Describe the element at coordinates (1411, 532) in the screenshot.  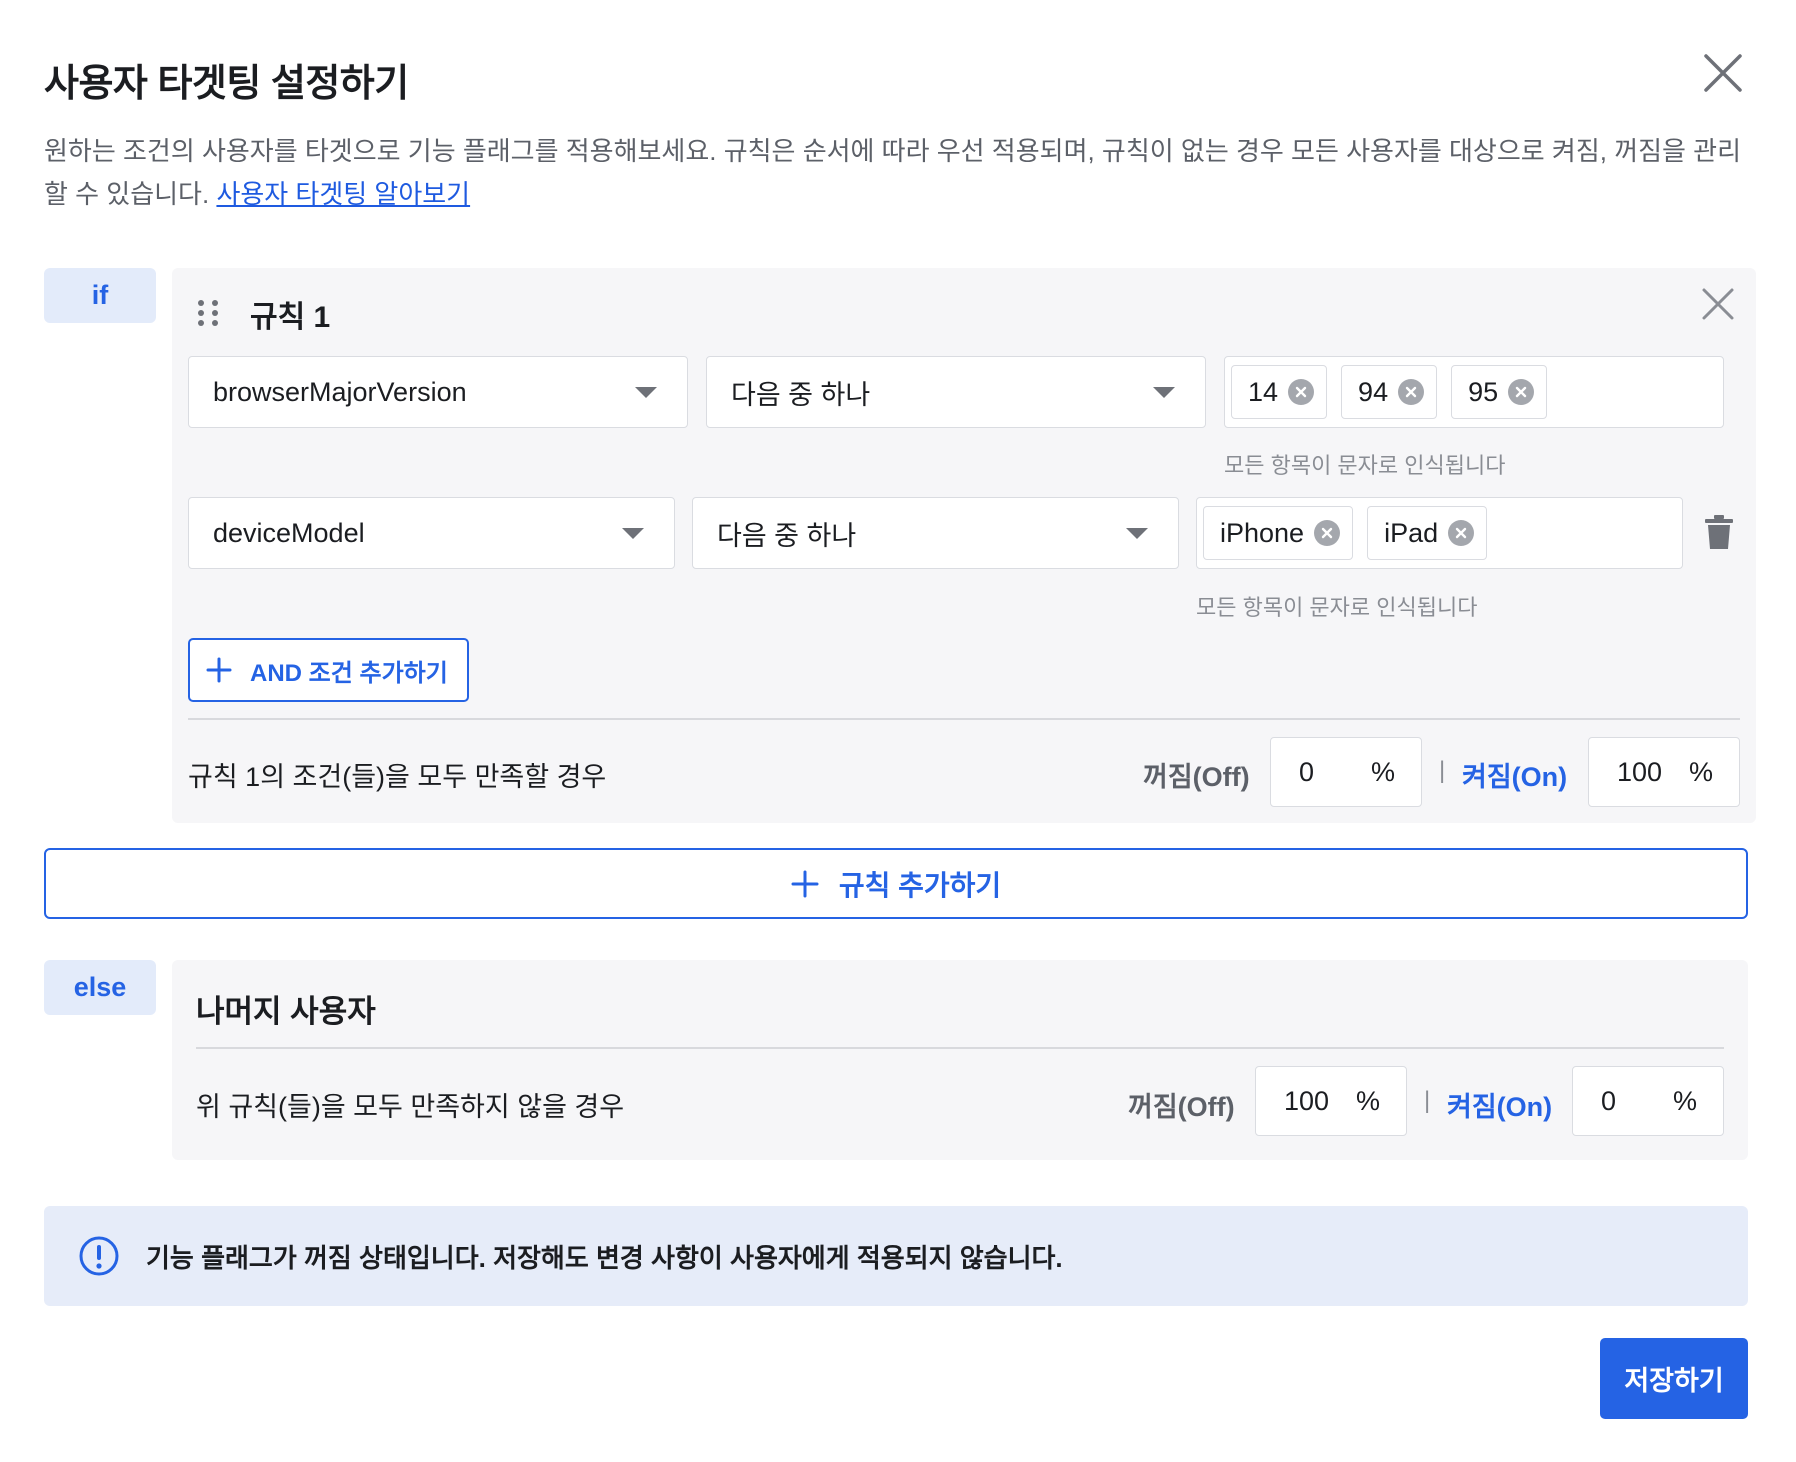
I see `value-chip-label: iPad` at that location.